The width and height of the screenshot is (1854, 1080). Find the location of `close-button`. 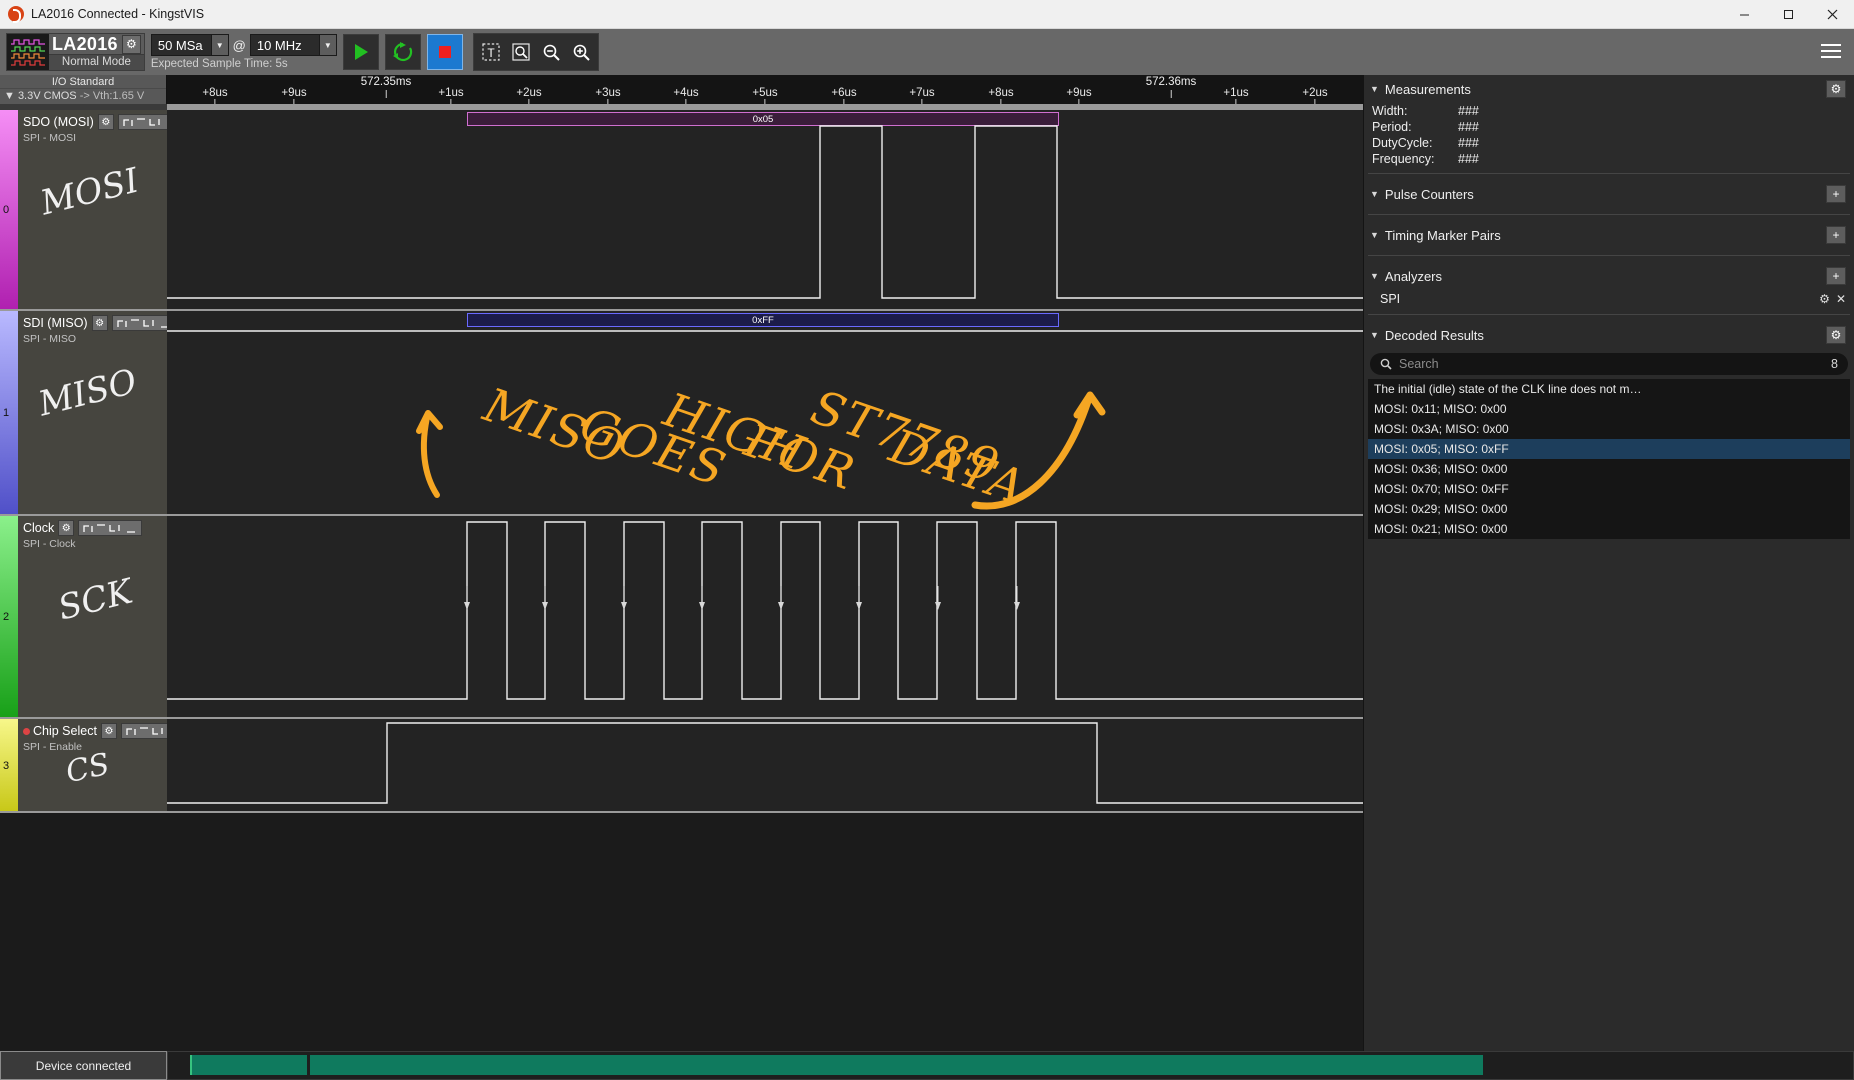

close-button is located at coordinates (1832, 14).